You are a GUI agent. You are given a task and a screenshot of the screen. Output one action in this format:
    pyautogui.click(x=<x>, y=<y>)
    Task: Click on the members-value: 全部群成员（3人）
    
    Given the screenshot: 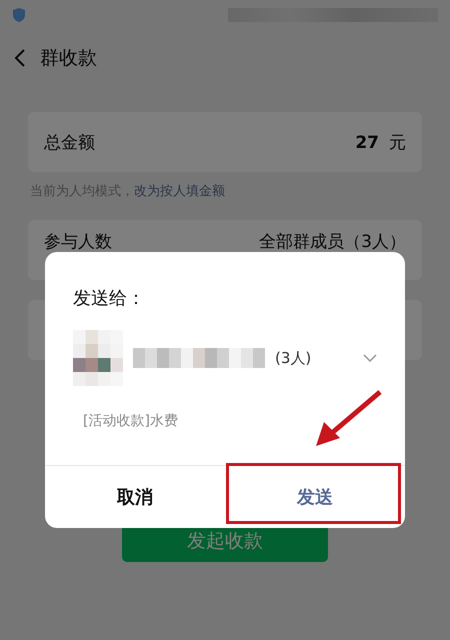 What is the action you would take?
    pyautogui.click(x=332, y=242)
    